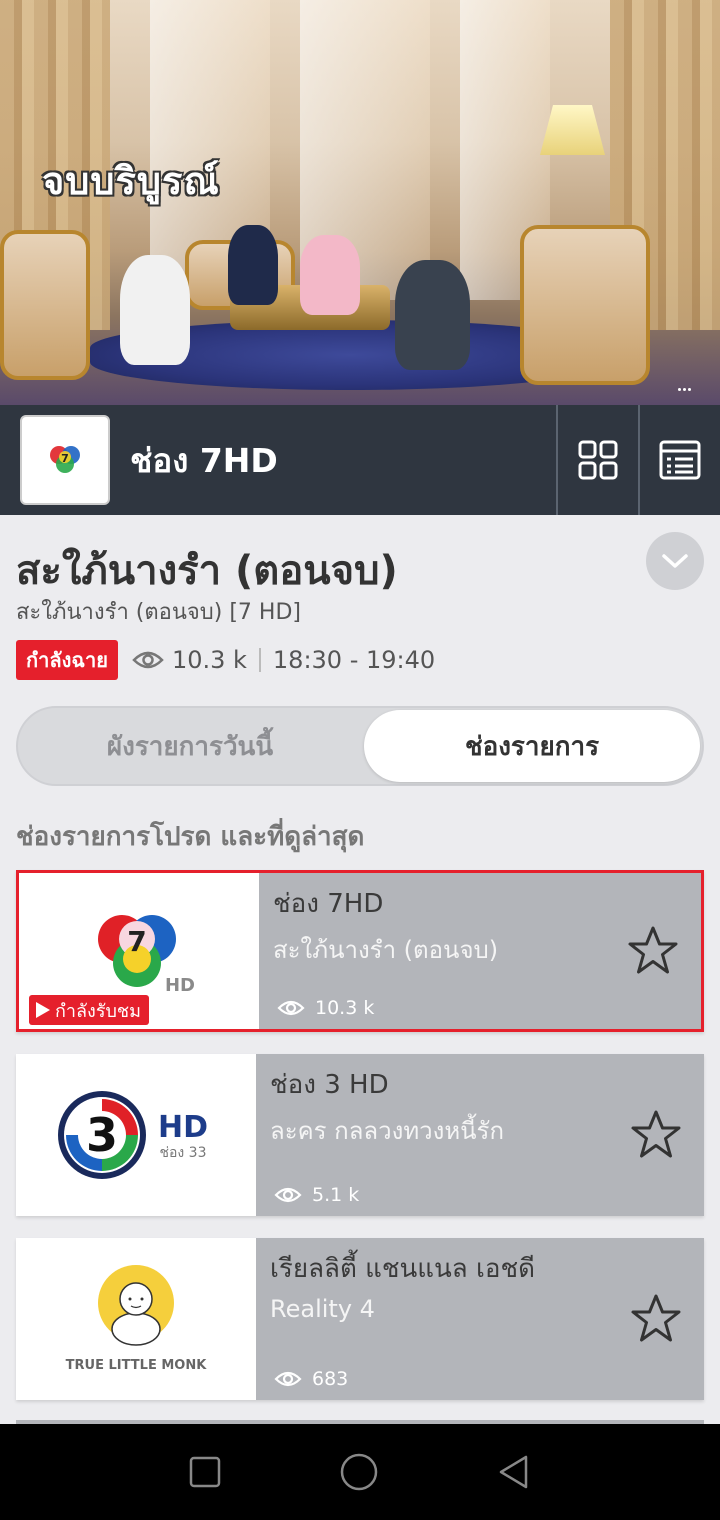 The width and height of the screenshot is (720, 1520). I want to click on channel-info: ช่อง 3 HD ละคร กลลวงทวงหนี้รัก 5.1 k, so click(480, 1135).